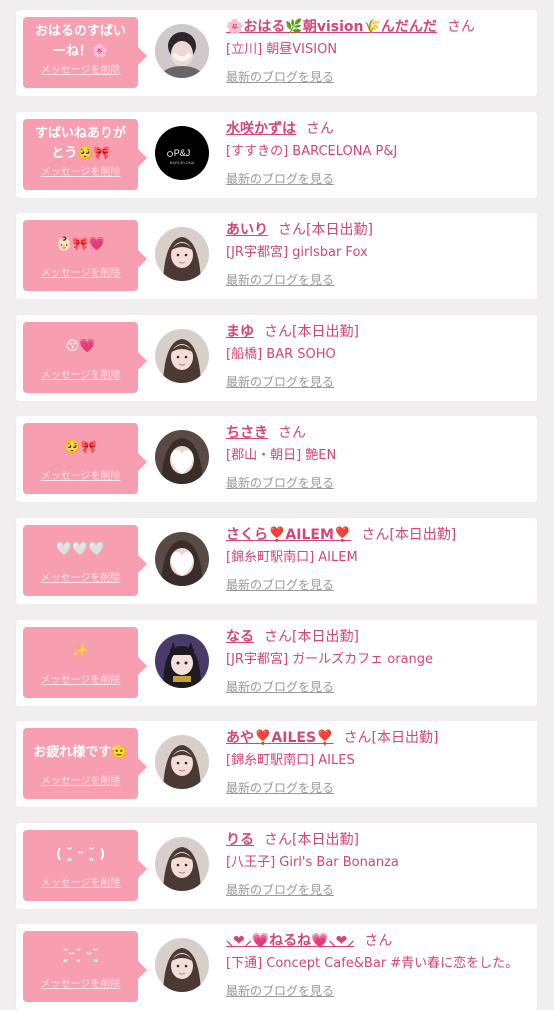  Describe the element at coordinates (80, 346) in the screenshot. I see `message-text: 😚💗` at that location.